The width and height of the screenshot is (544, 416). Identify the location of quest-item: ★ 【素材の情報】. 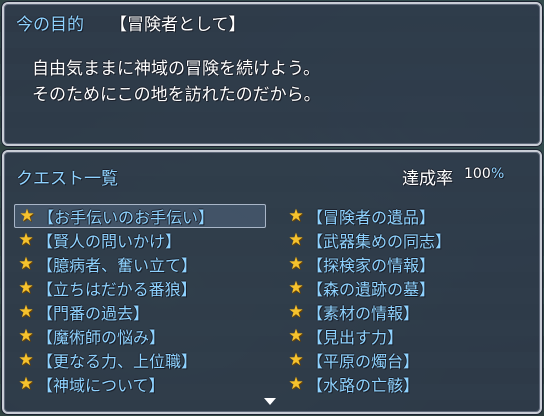
(410, 312).